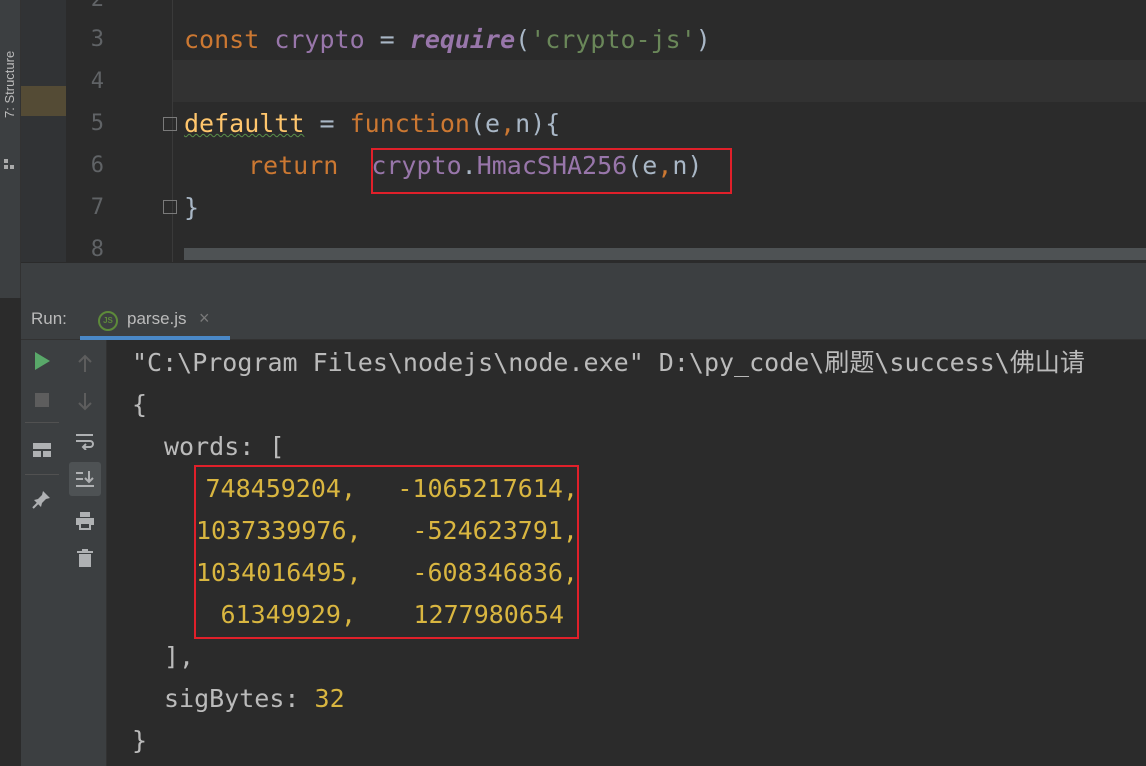 The image size is (1146, 766). What do you see at coordinates (85, 441) in the screenshot?
I see `soft-wrap-icon` at bounding box center [85, 441].